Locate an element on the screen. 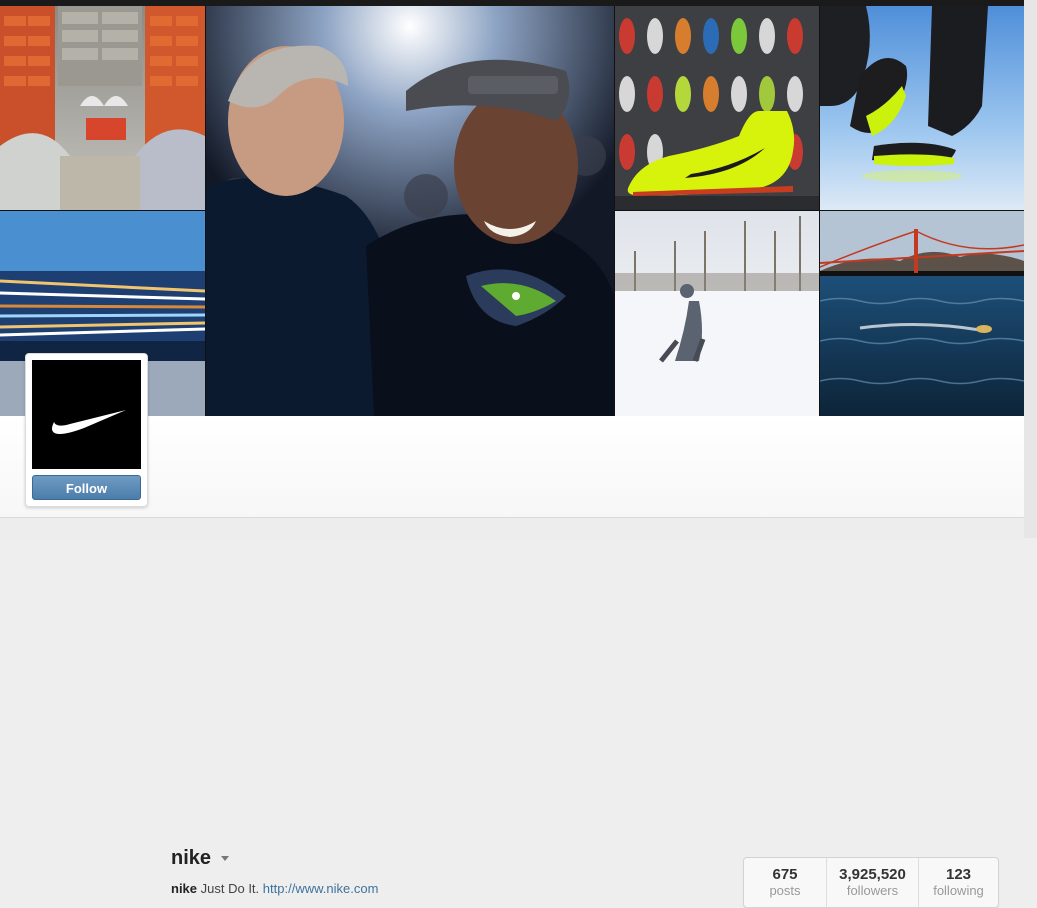 Image resolution: width=1037 pixels, height=908 pixels. cover-photo-shoe-store is located at coordinates (102, 108).